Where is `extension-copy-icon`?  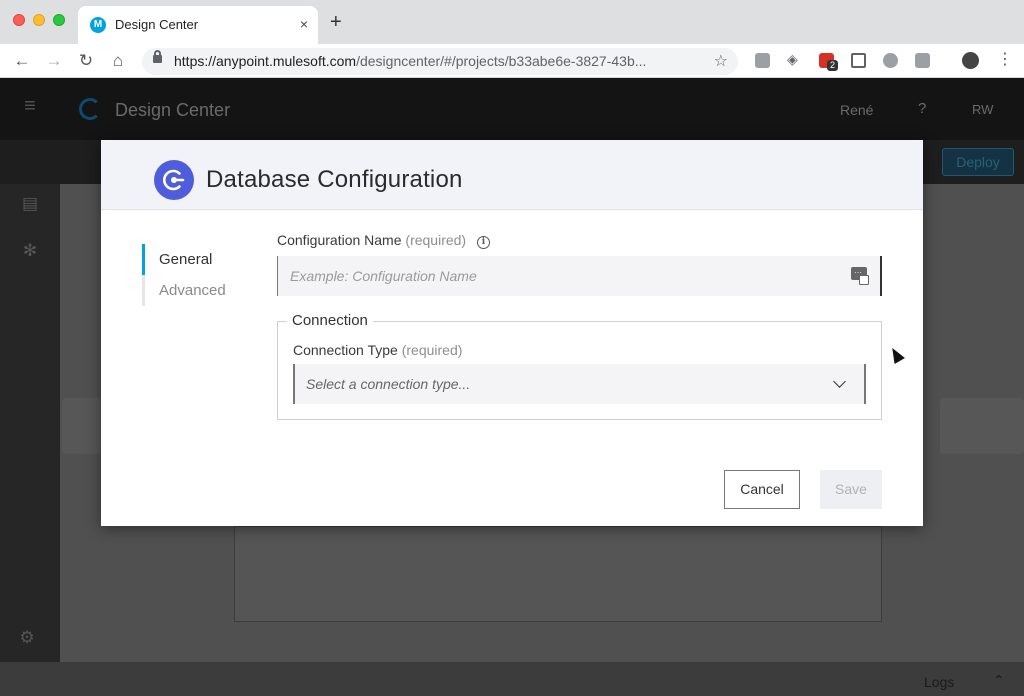 extension-copy-icon is located at coordinates (762, 60).